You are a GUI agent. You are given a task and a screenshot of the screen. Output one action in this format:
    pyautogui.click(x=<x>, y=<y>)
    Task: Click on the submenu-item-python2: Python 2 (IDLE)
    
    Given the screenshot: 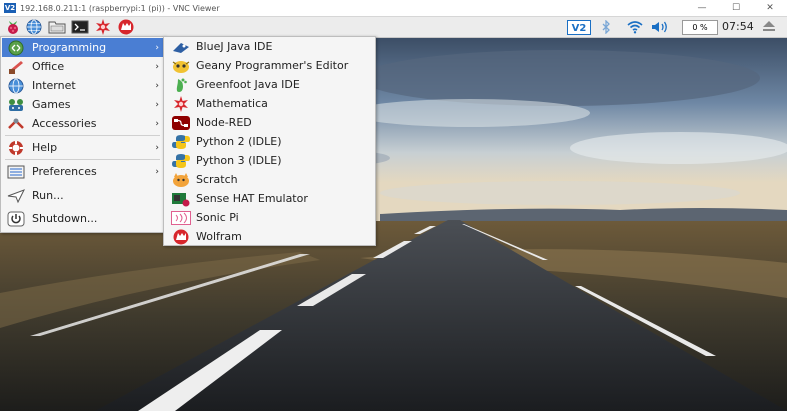 What is the action you would take?
    pyautogui.click(x=269, y=141)
    